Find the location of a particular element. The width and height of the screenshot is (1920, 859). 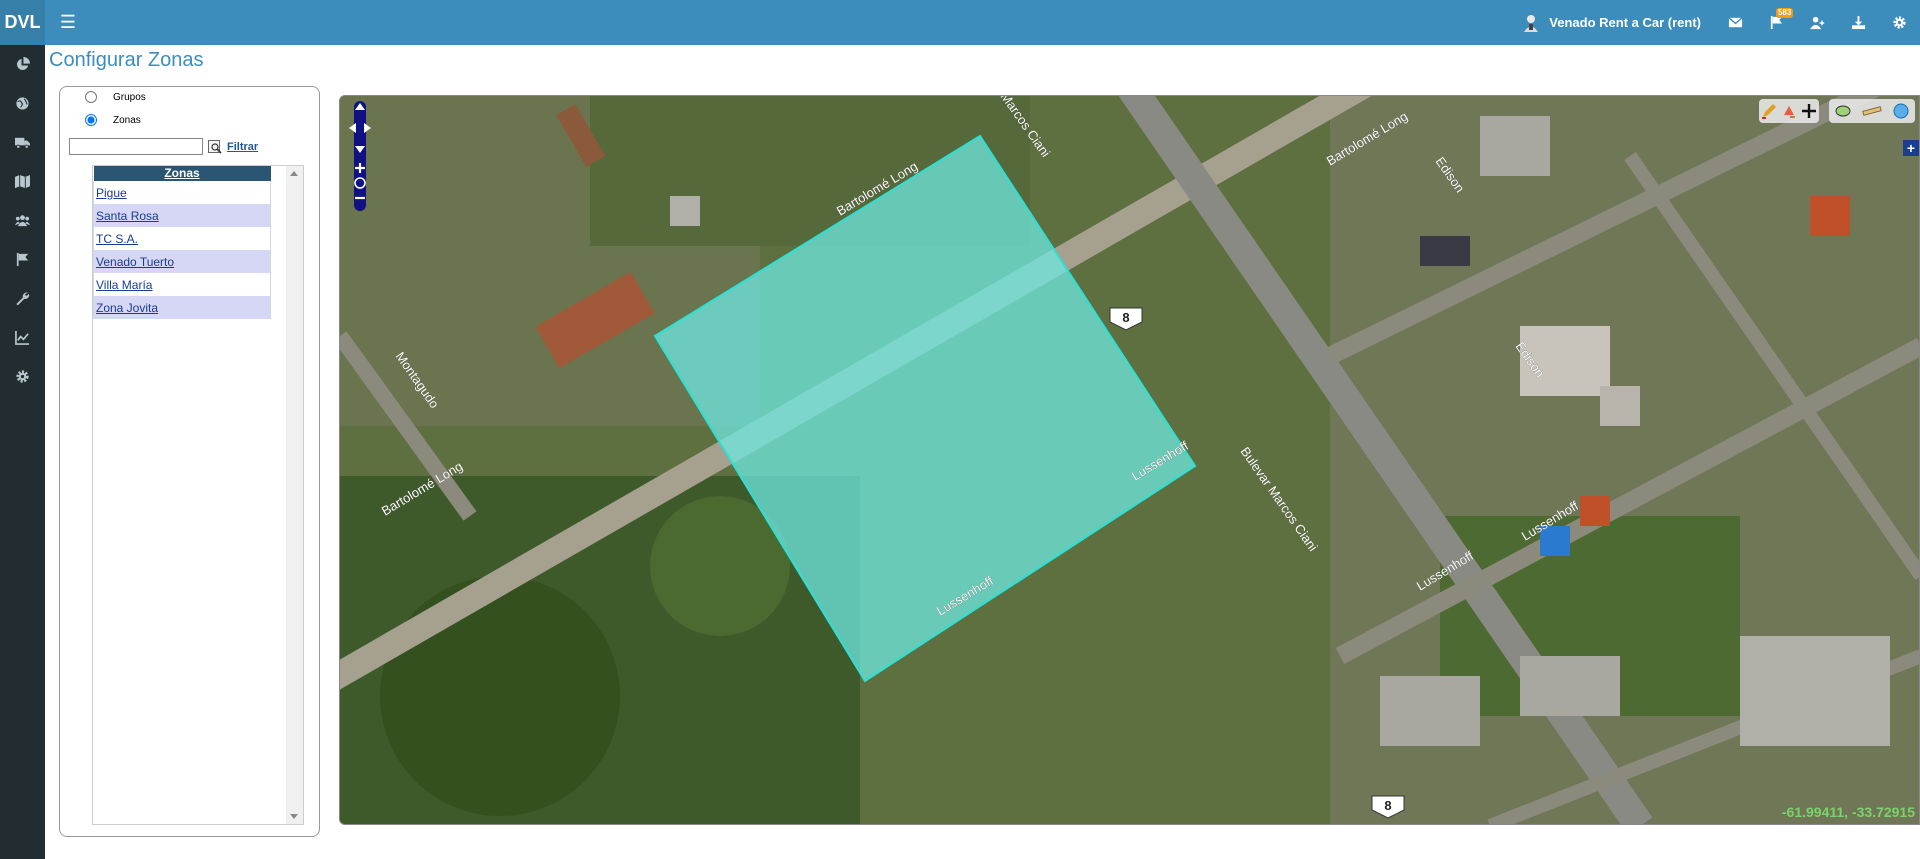

envelope-icon is located at coordinates (1735, 22).